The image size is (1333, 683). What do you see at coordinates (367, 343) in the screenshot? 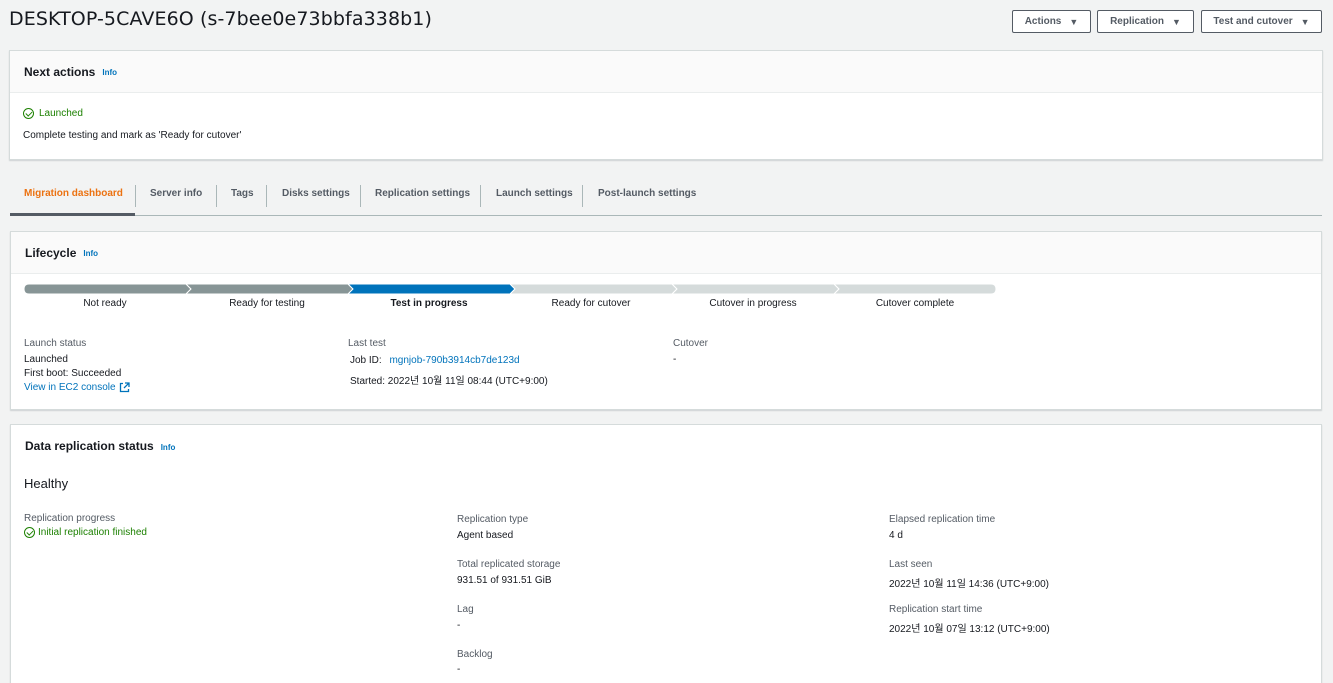
I see `last-test-label: Last test` at bounding box center [367, 343].